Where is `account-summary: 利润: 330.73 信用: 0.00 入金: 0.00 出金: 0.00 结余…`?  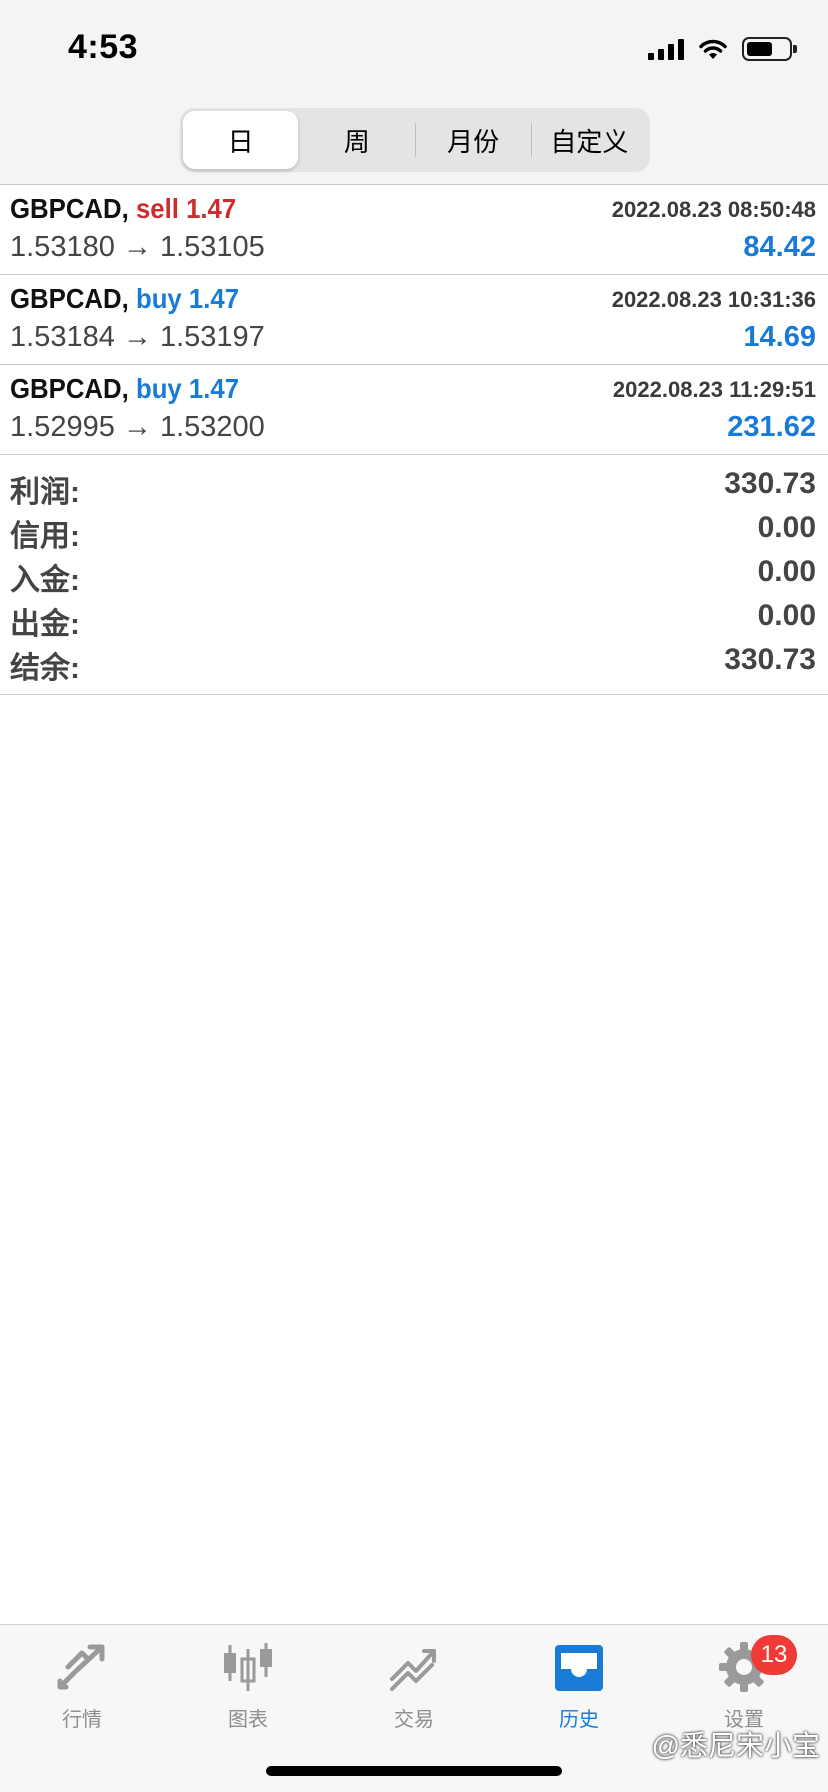
account-summary: 利润: 330.73 信用: 0.00 入金: 0.00 出金: 0.00 结余… is located at coordinates (414, 575).